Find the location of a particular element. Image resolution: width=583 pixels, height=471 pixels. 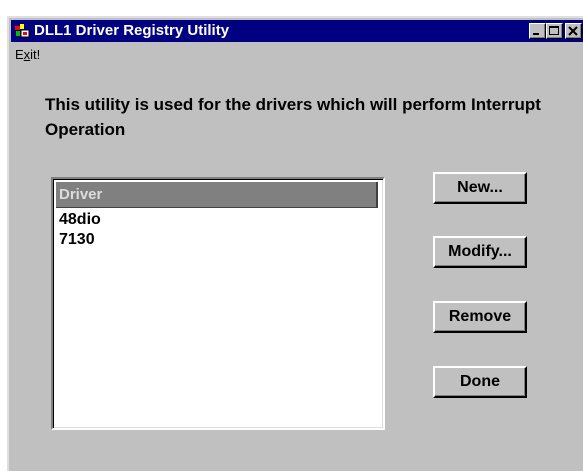

maximize-icon is located at coordinates (554, 31).